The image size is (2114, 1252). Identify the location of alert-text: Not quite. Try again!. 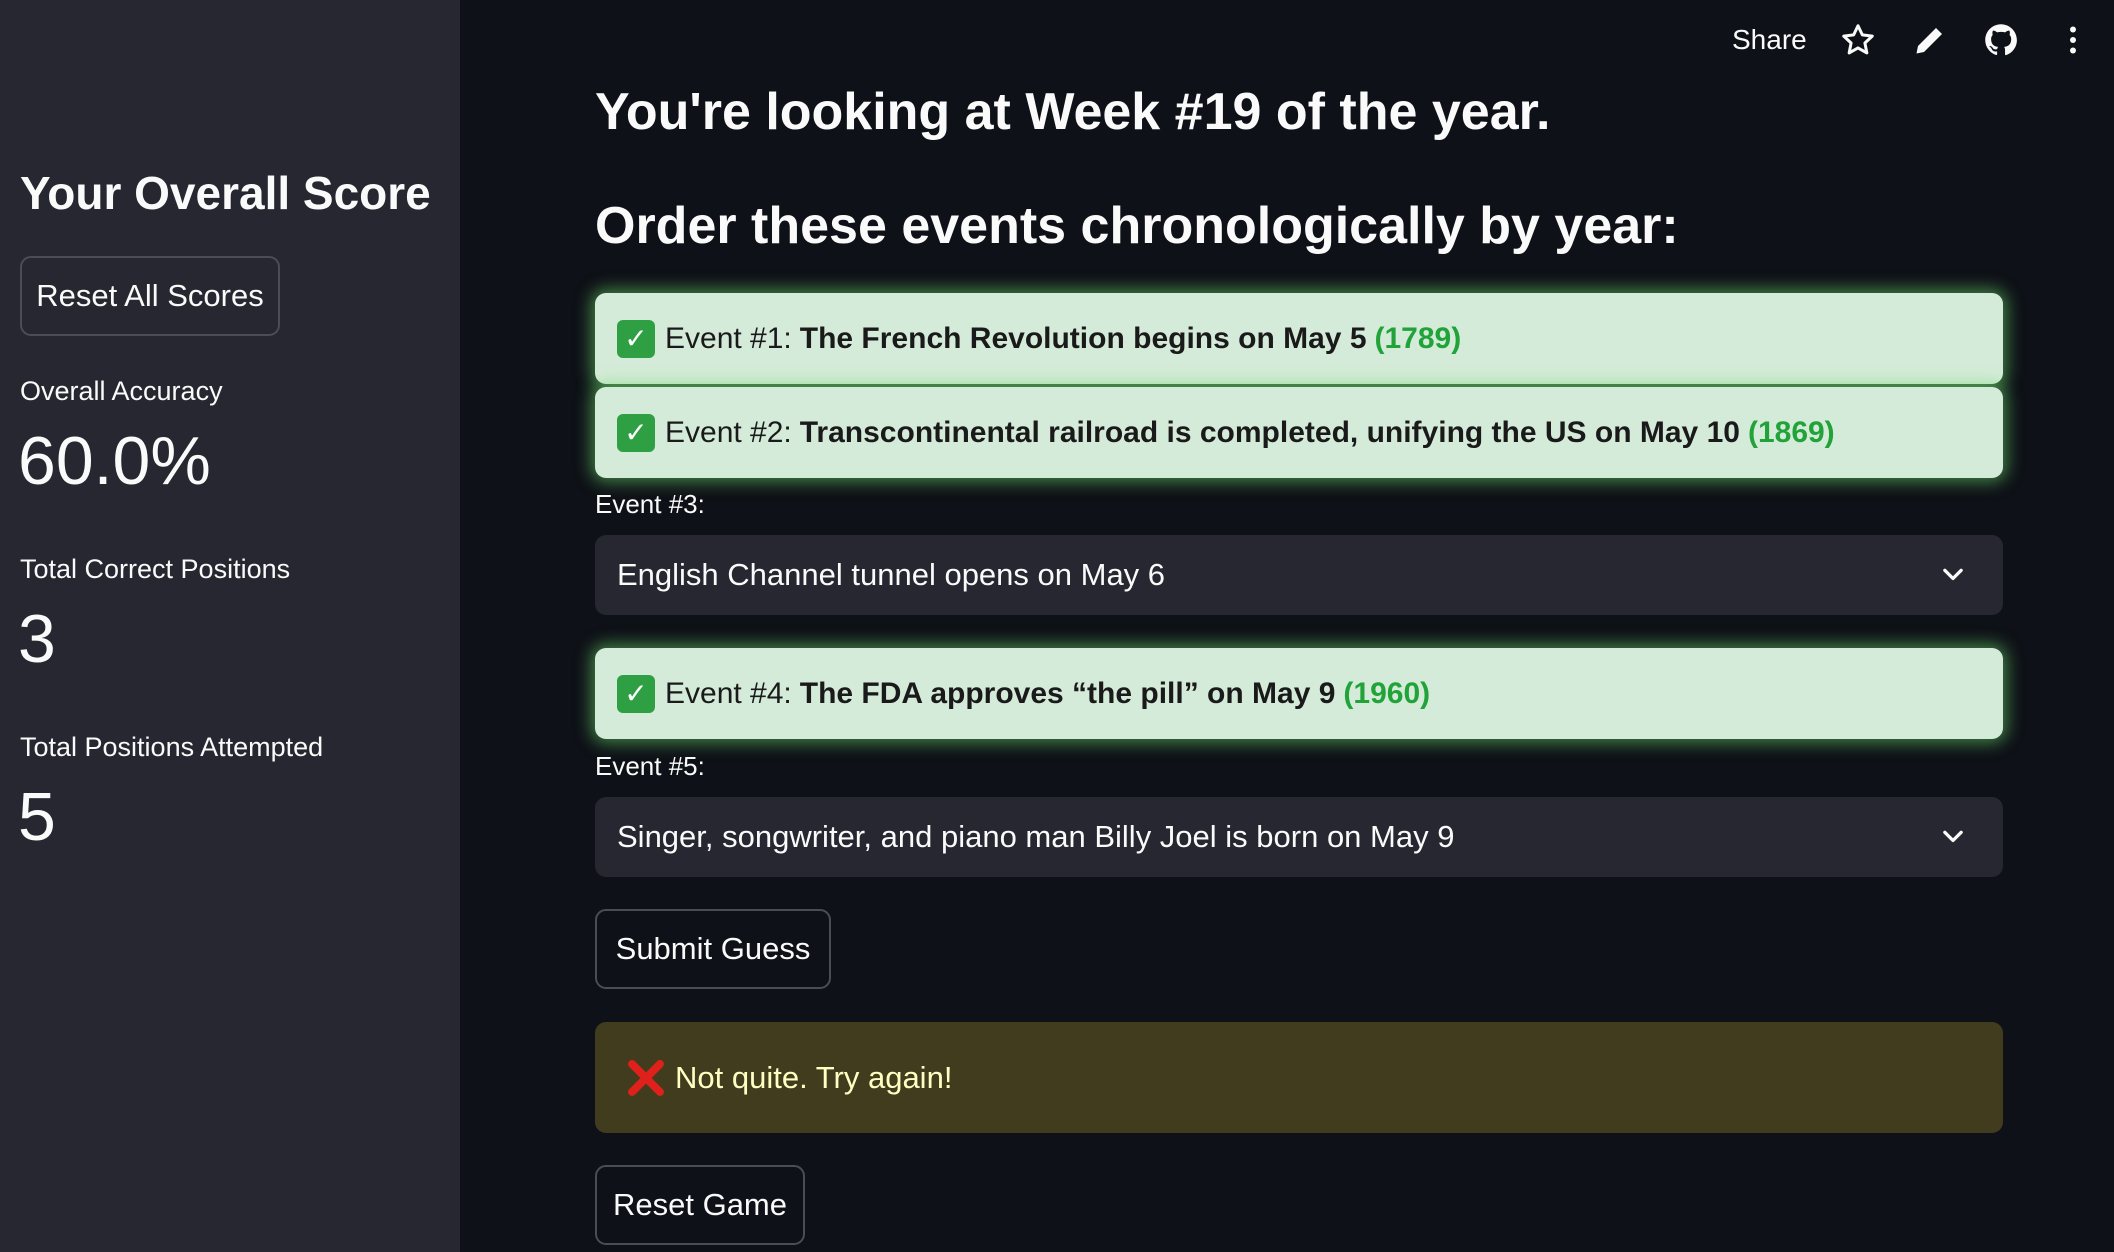
(814, 1077).